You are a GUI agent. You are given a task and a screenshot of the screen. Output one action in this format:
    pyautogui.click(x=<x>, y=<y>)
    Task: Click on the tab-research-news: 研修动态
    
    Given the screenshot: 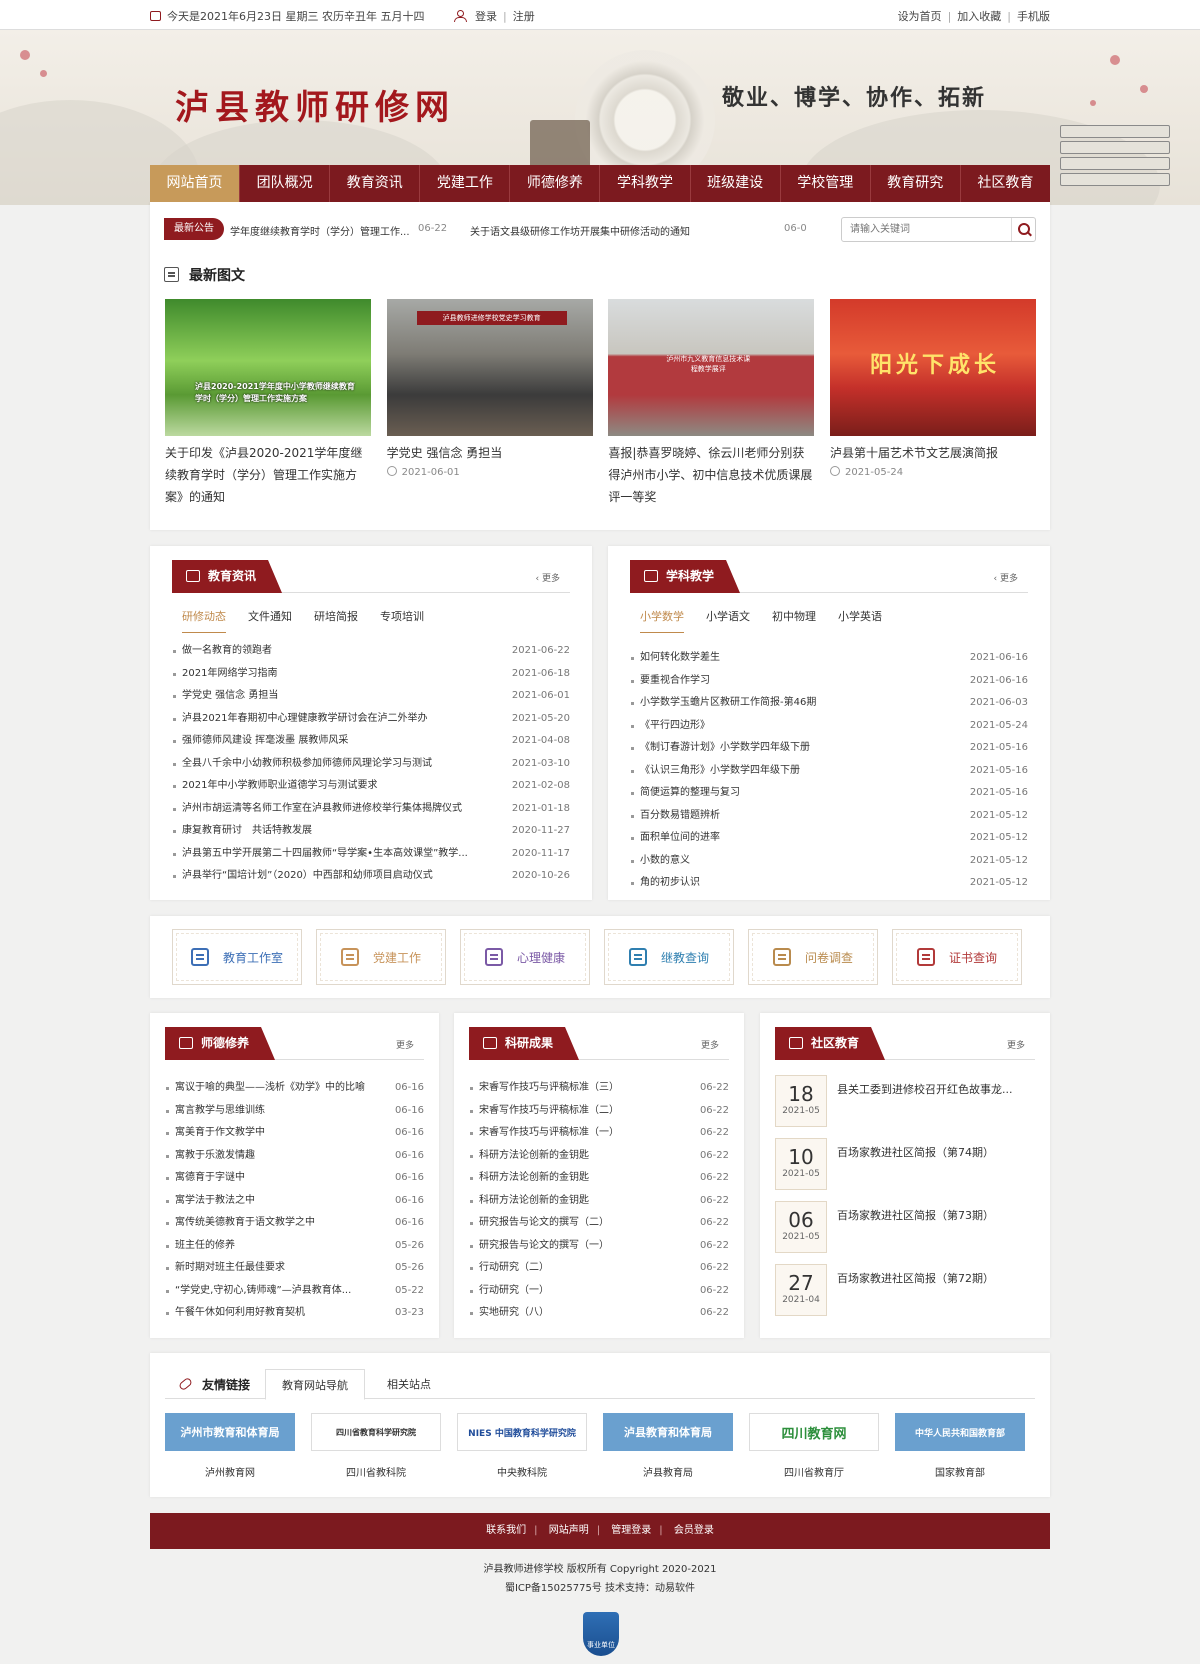 What is the action you would take?
    pyautogui.click(x=204, y=620)
    